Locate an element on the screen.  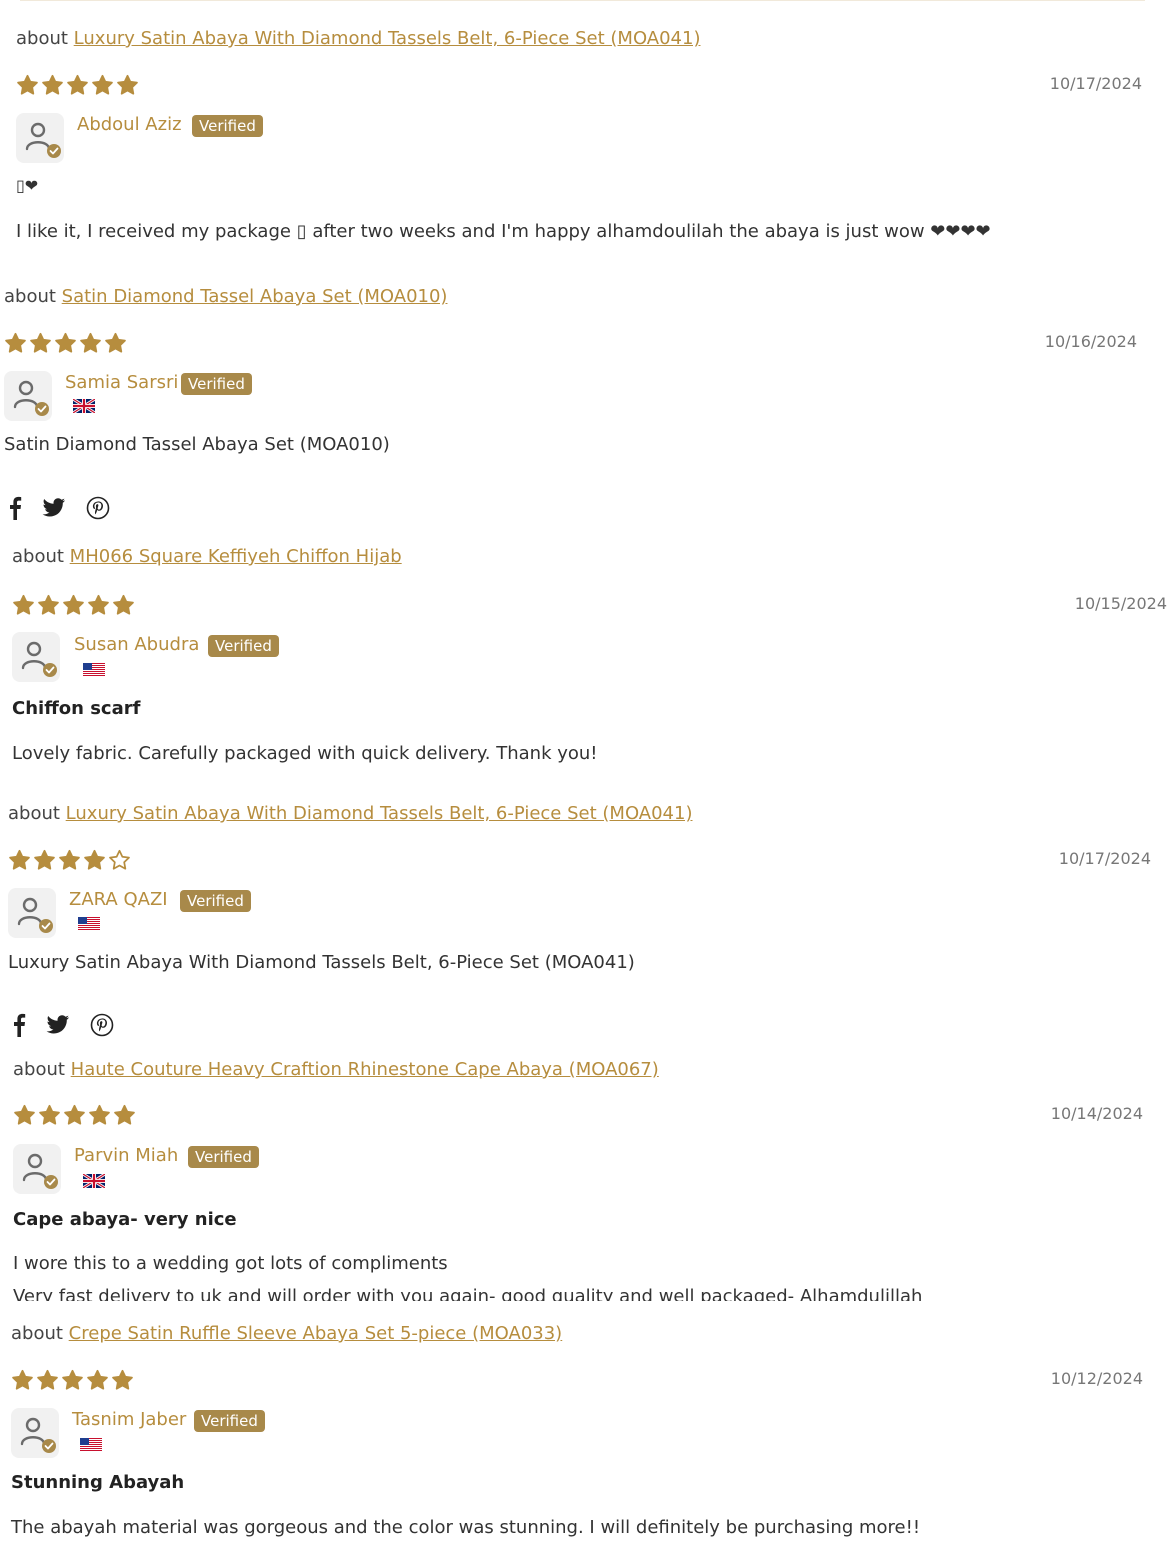
author-name: Samia Sarsri is located at coordinates (122, 382).